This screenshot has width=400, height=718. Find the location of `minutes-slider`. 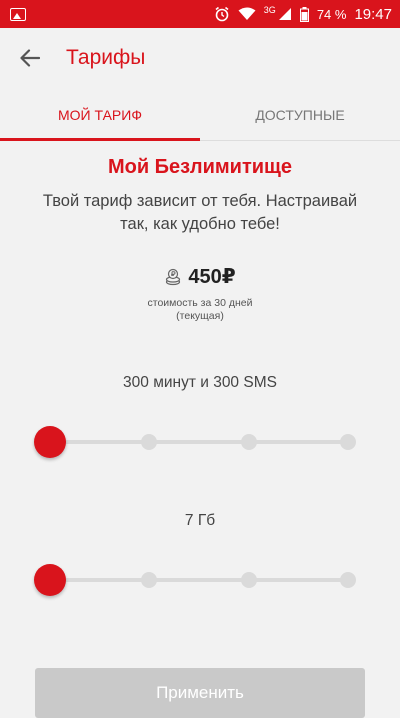

minutes-slider is located at coordinates (199, 442).